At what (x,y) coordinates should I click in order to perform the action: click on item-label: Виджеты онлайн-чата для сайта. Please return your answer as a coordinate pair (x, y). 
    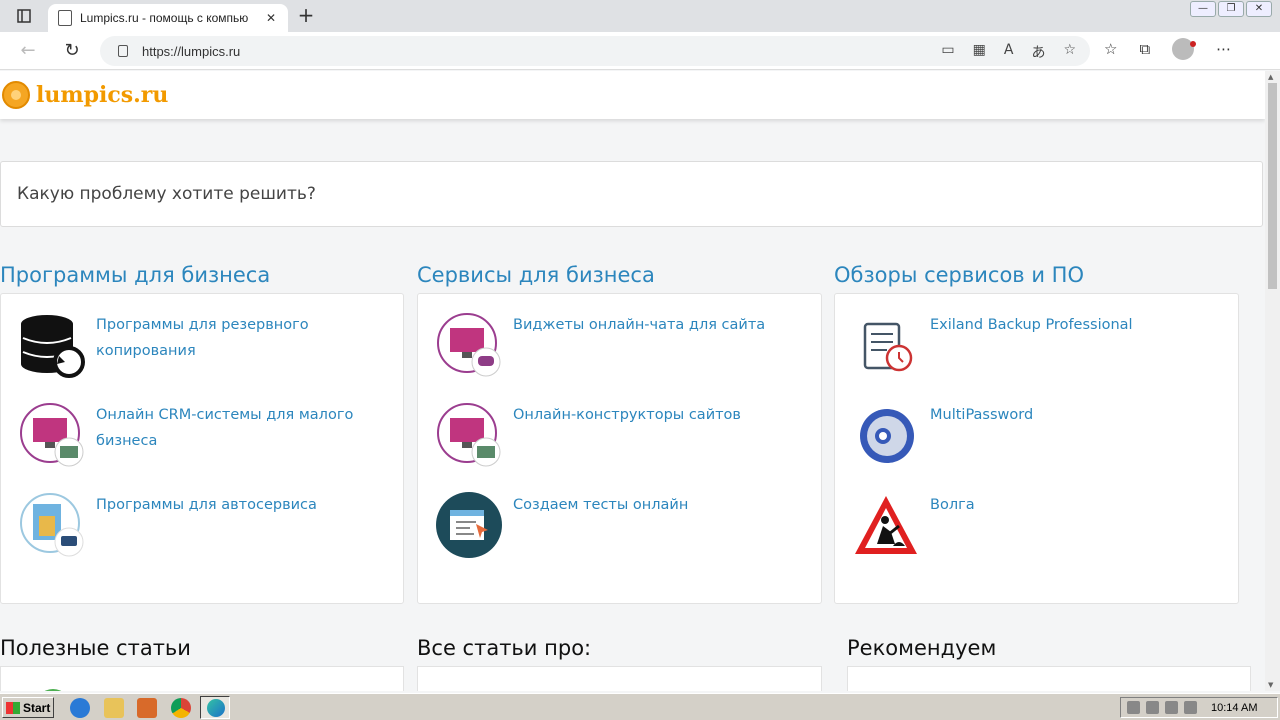
    Looking at the image, I should click on (653, 325).